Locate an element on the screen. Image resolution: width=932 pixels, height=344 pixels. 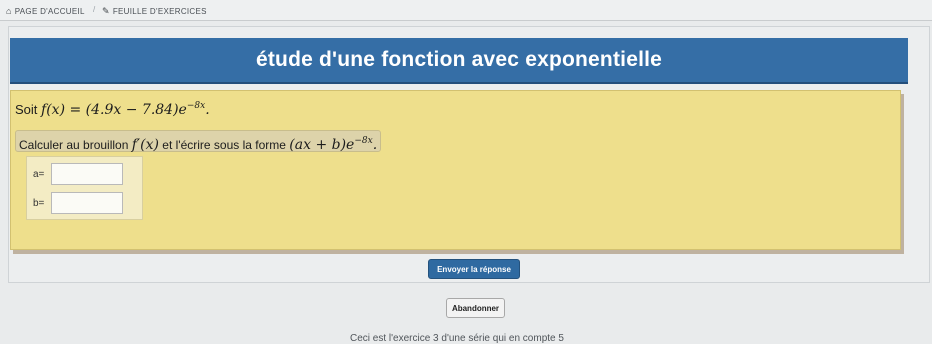
function-exponent: −8x is located at coordinates (196, 106).